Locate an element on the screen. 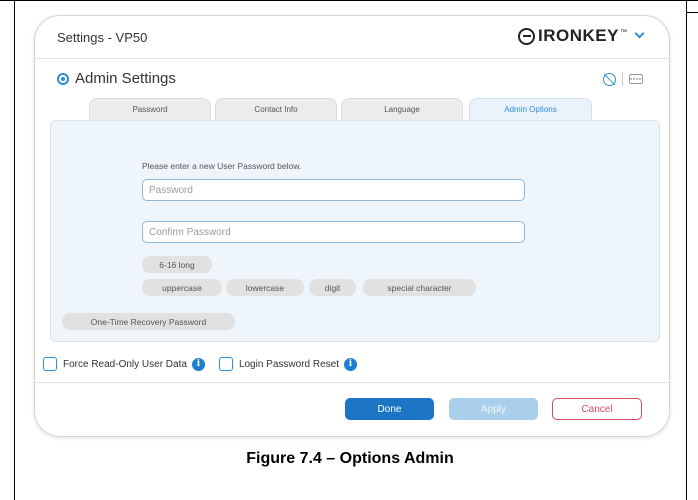 The image size is (698, 500). force-read-only-checkbox is located at coordinates (50, 364).